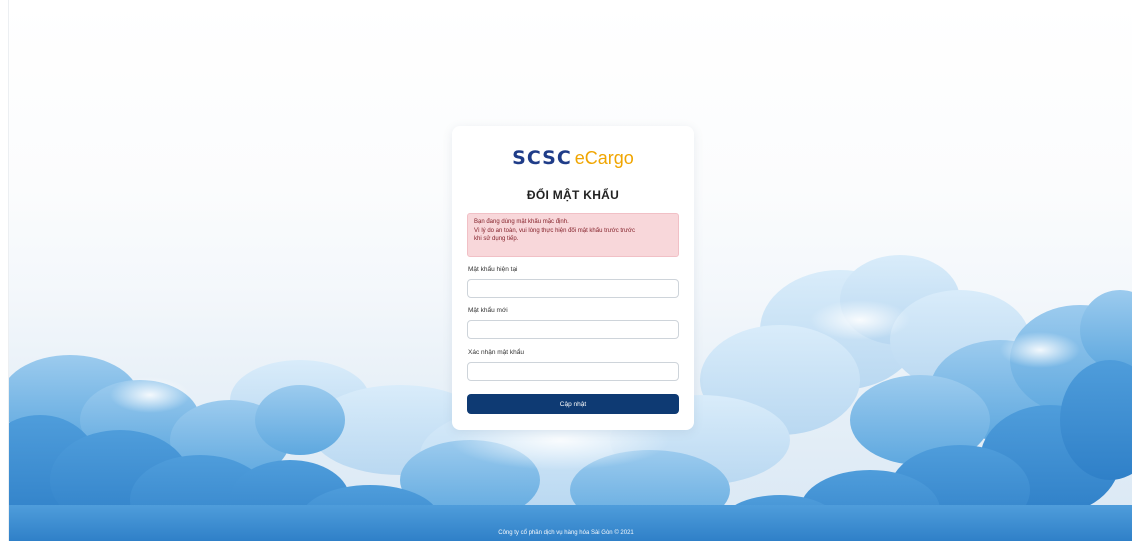 This screenshot has width=1132, height=541. I want to click on new-password-label: Mật khẩu mới, so click(488, 310).